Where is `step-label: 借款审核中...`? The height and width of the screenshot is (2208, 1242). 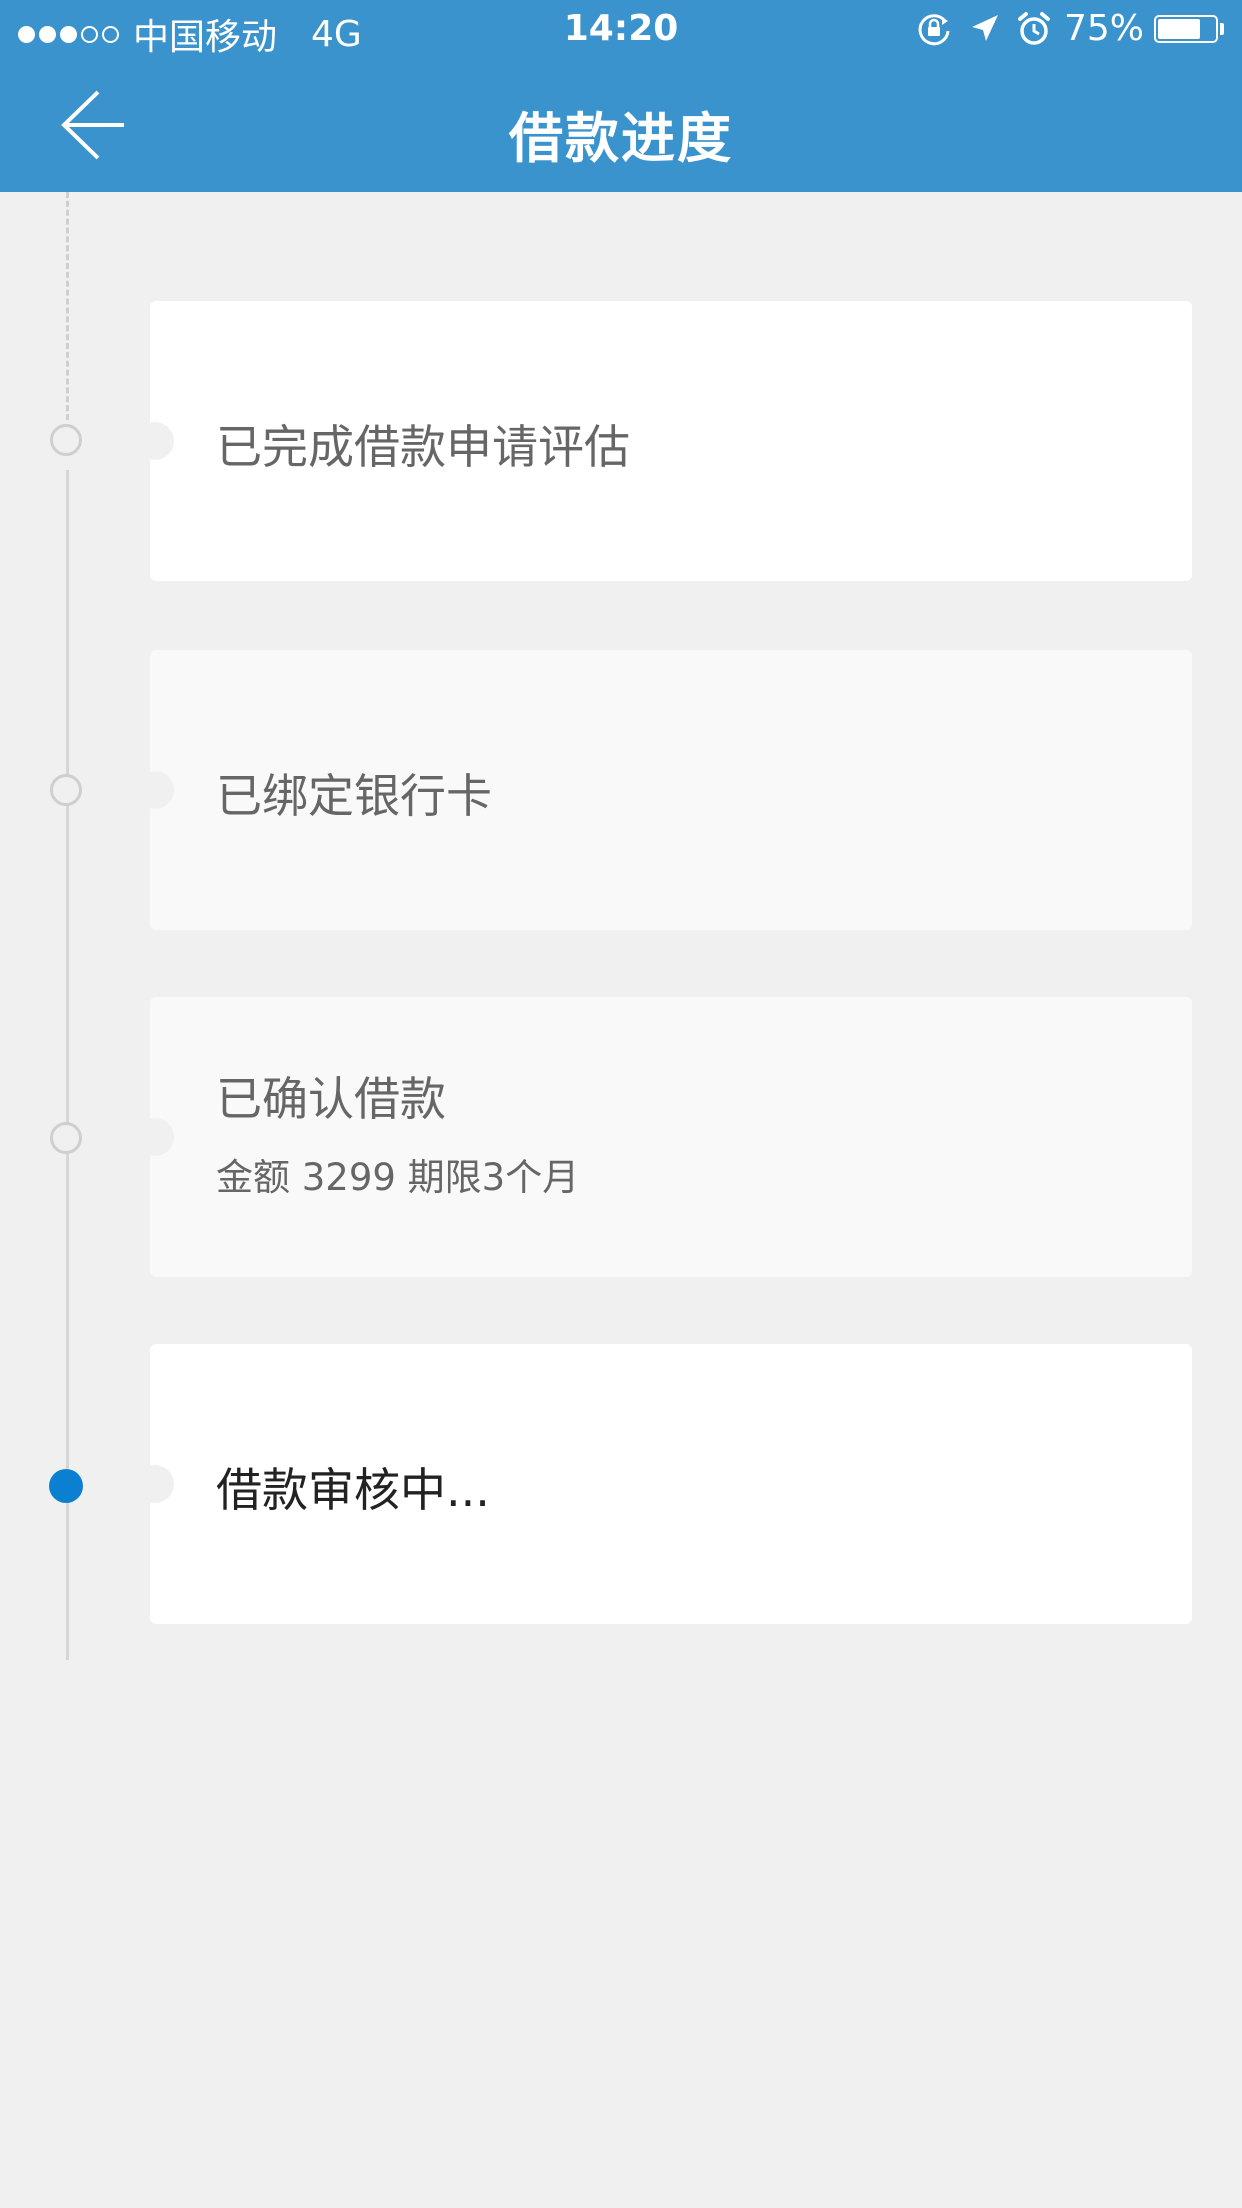 step-label: 借款审核中... is located at coordinates (353, 1490).